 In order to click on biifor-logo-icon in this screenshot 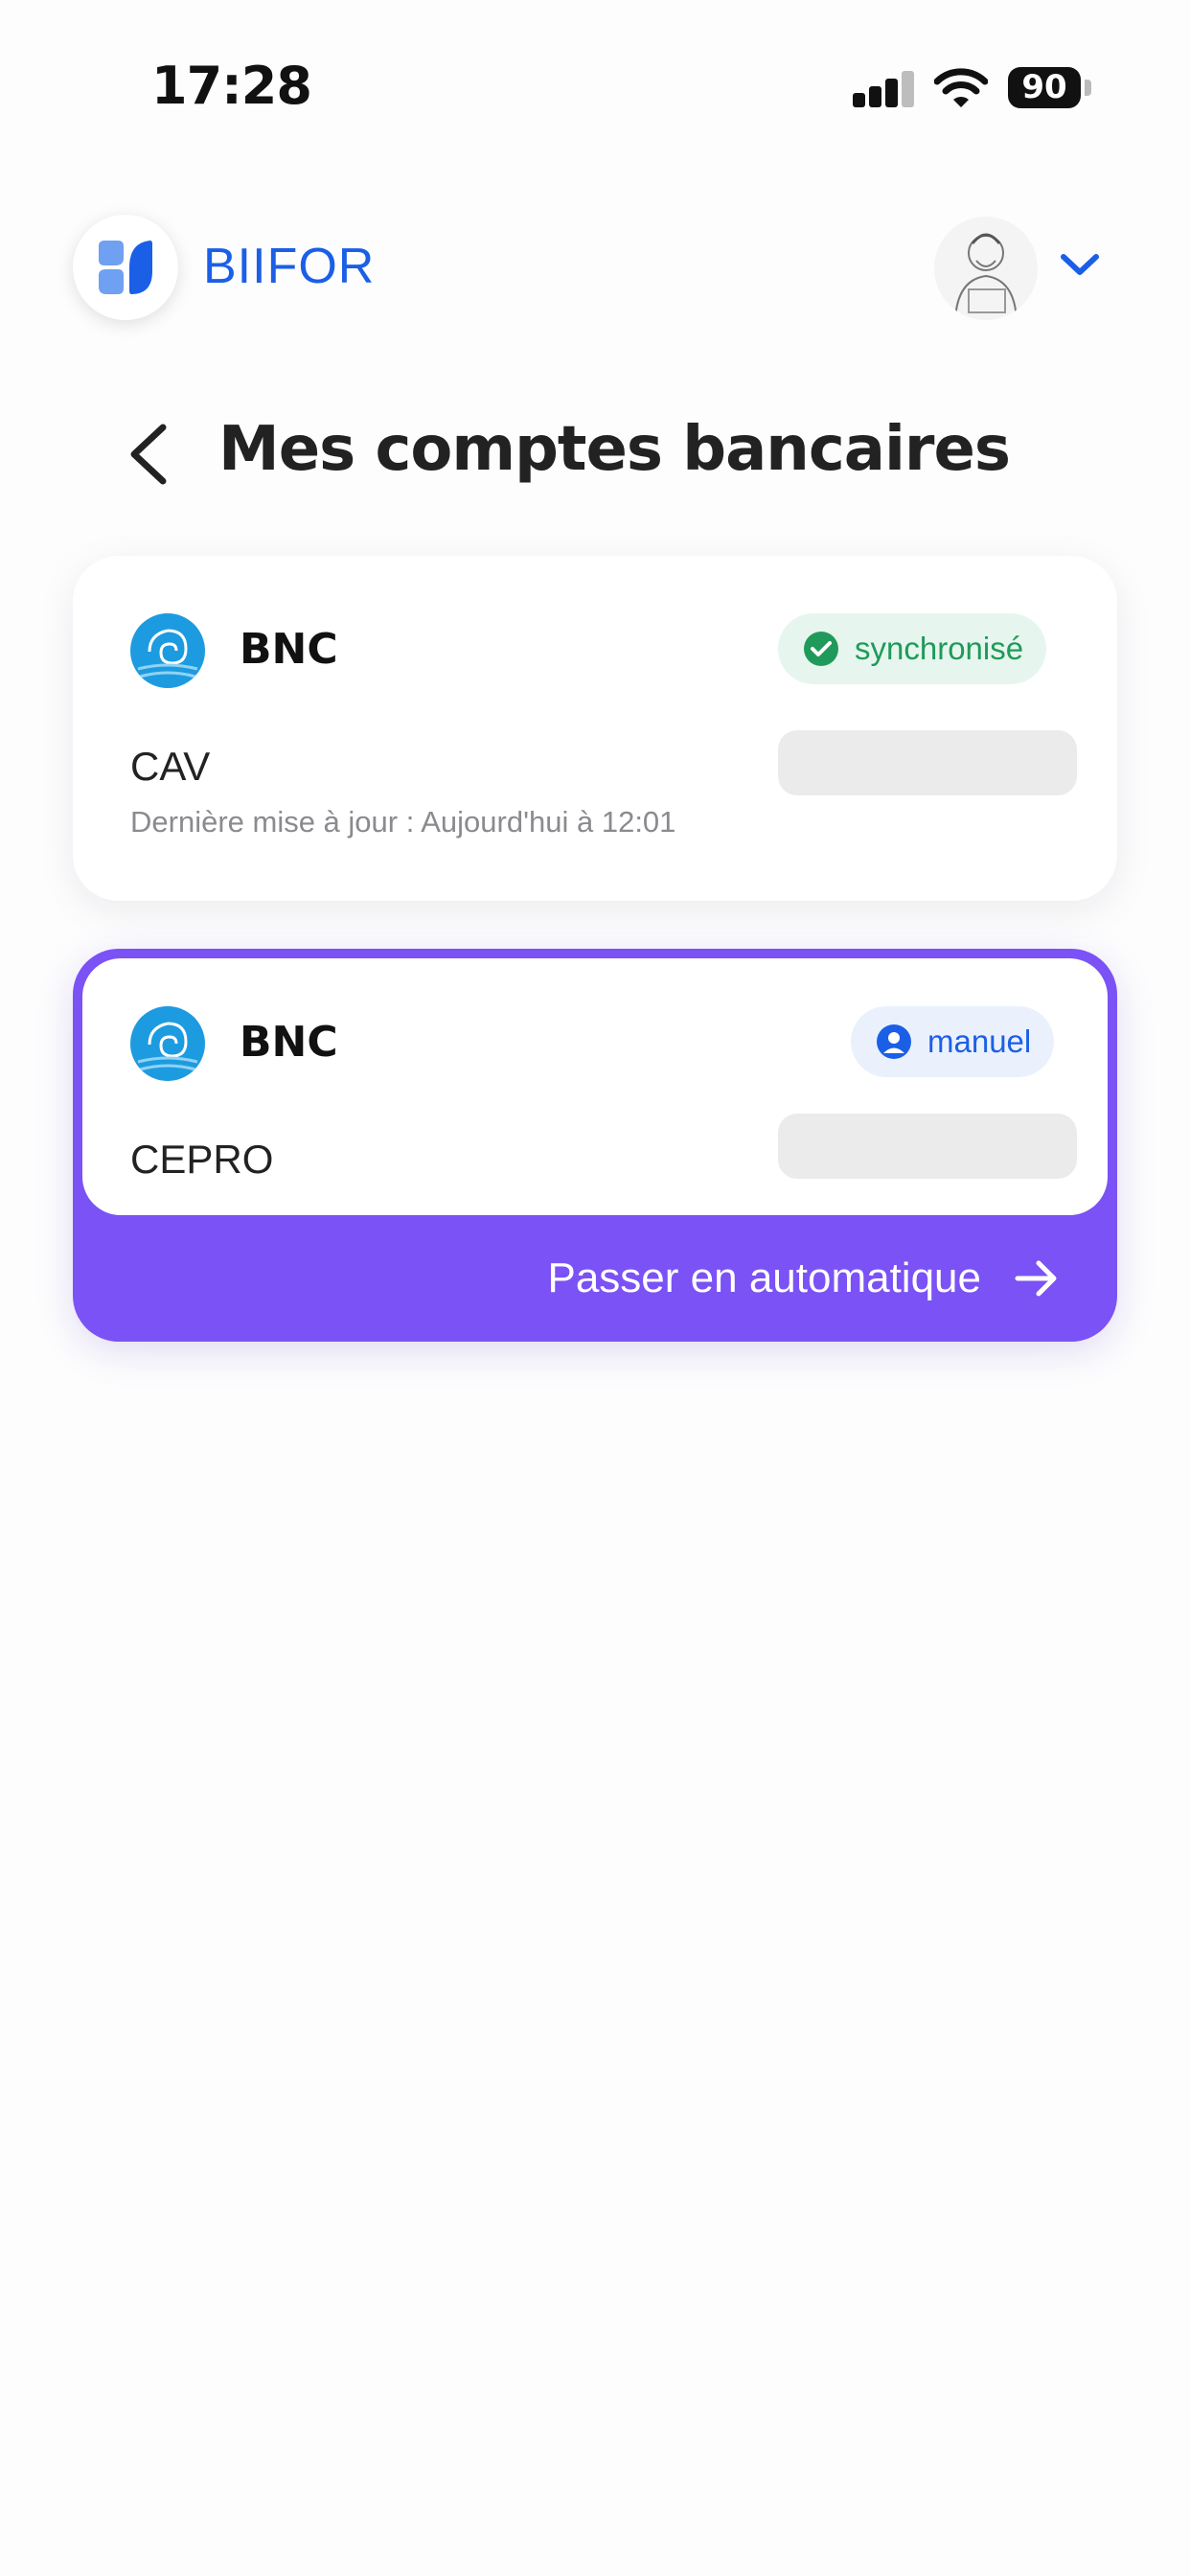, I will do `click(125, 267)`.